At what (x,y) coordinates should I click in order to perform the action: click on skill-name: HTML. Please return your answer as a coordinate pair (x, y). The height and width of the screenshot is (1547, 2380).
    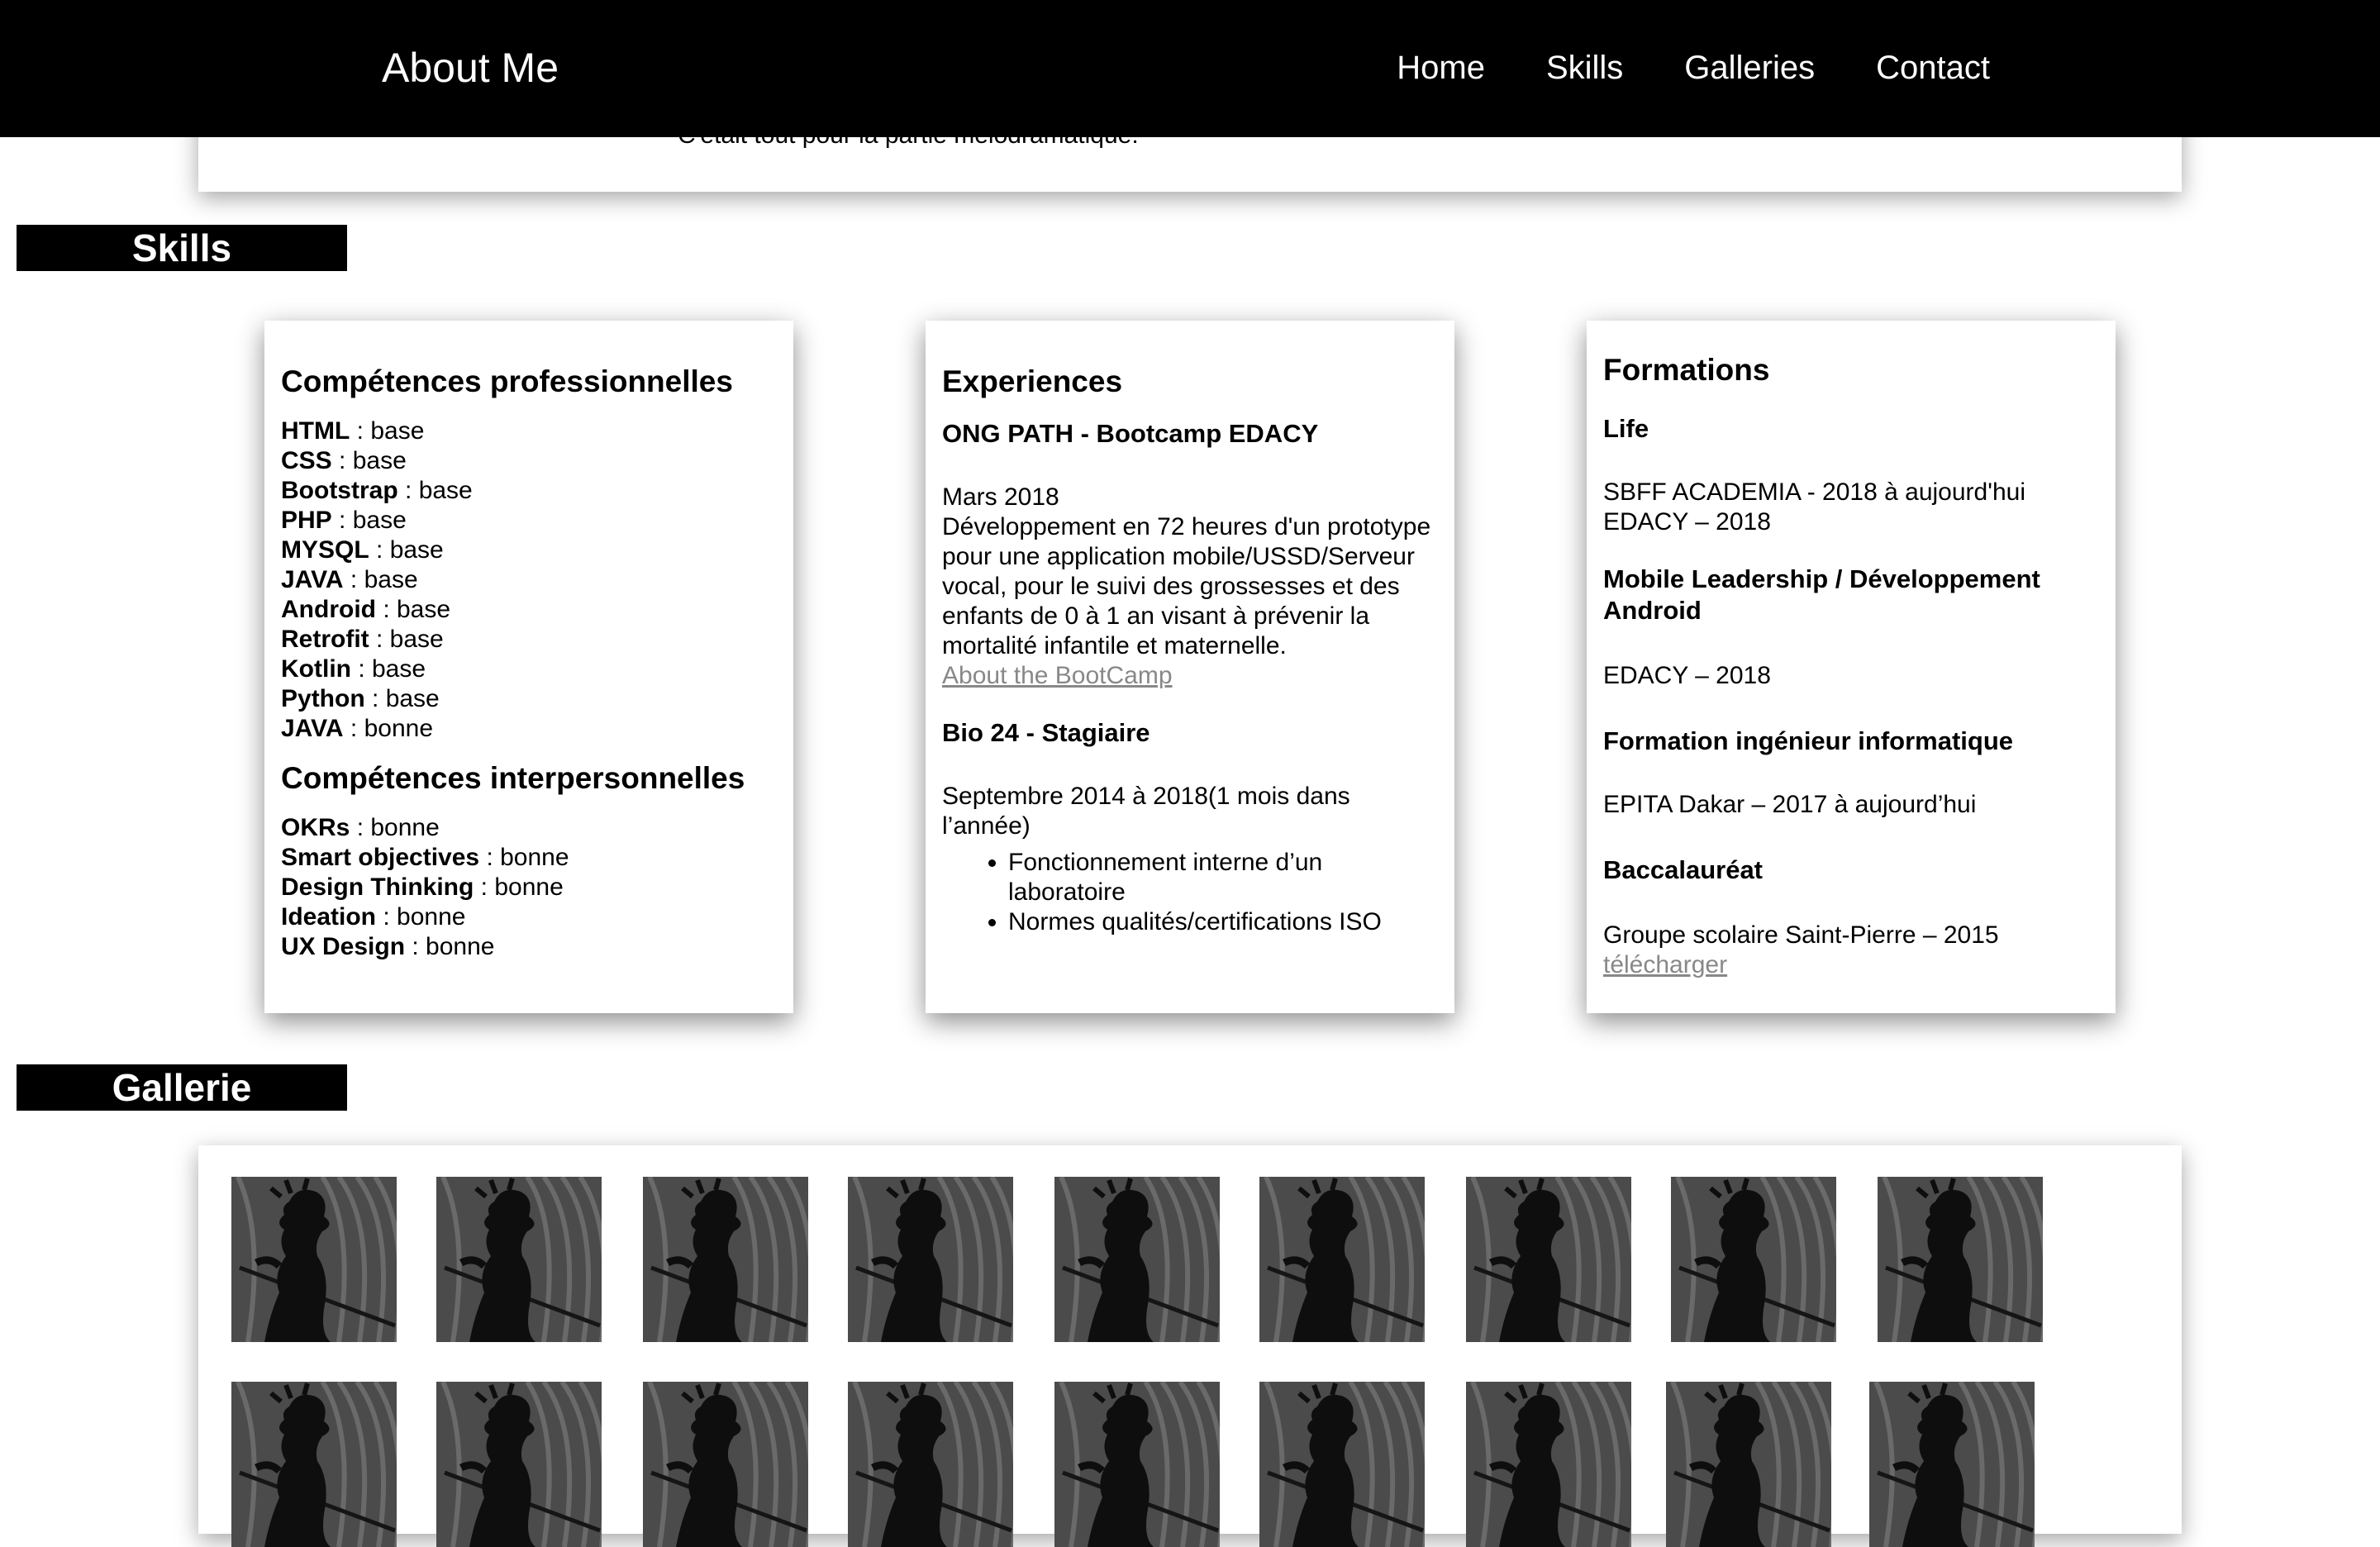
    Looking at the image, I should click on (315, 431).